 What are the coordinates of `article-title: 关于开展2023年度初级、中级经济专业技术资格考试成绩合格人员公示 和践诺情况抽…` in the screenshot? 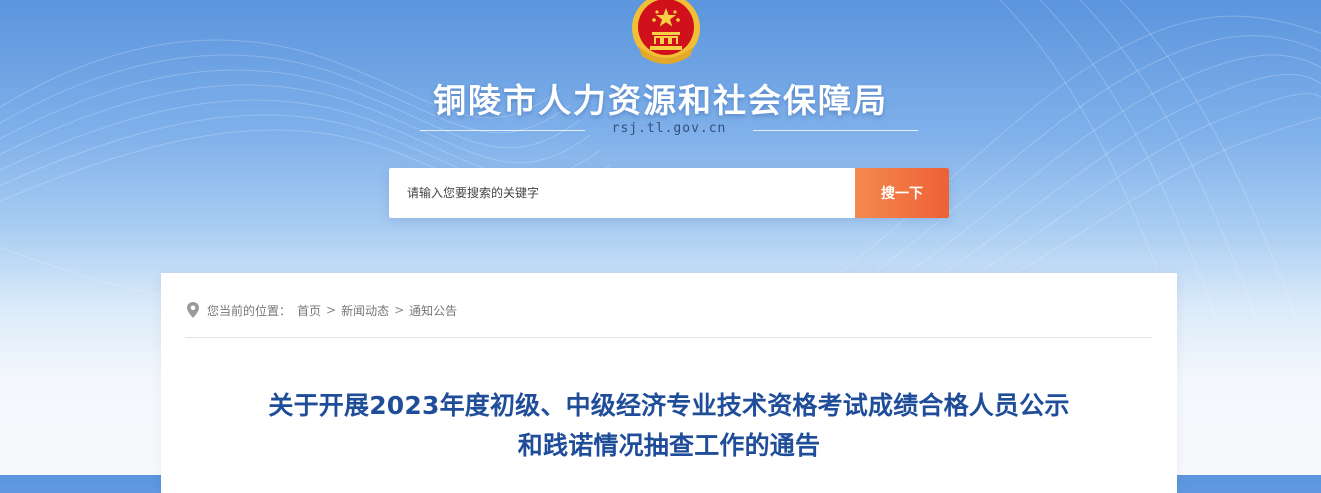 It's located at (669, 426).